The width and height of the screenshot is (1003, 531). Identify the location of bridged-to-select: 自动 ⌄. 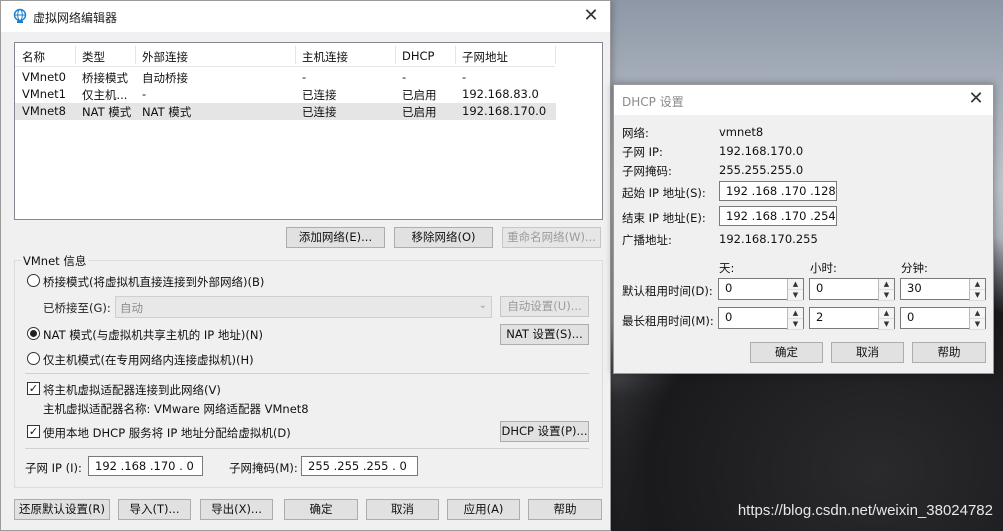
(303, 307).